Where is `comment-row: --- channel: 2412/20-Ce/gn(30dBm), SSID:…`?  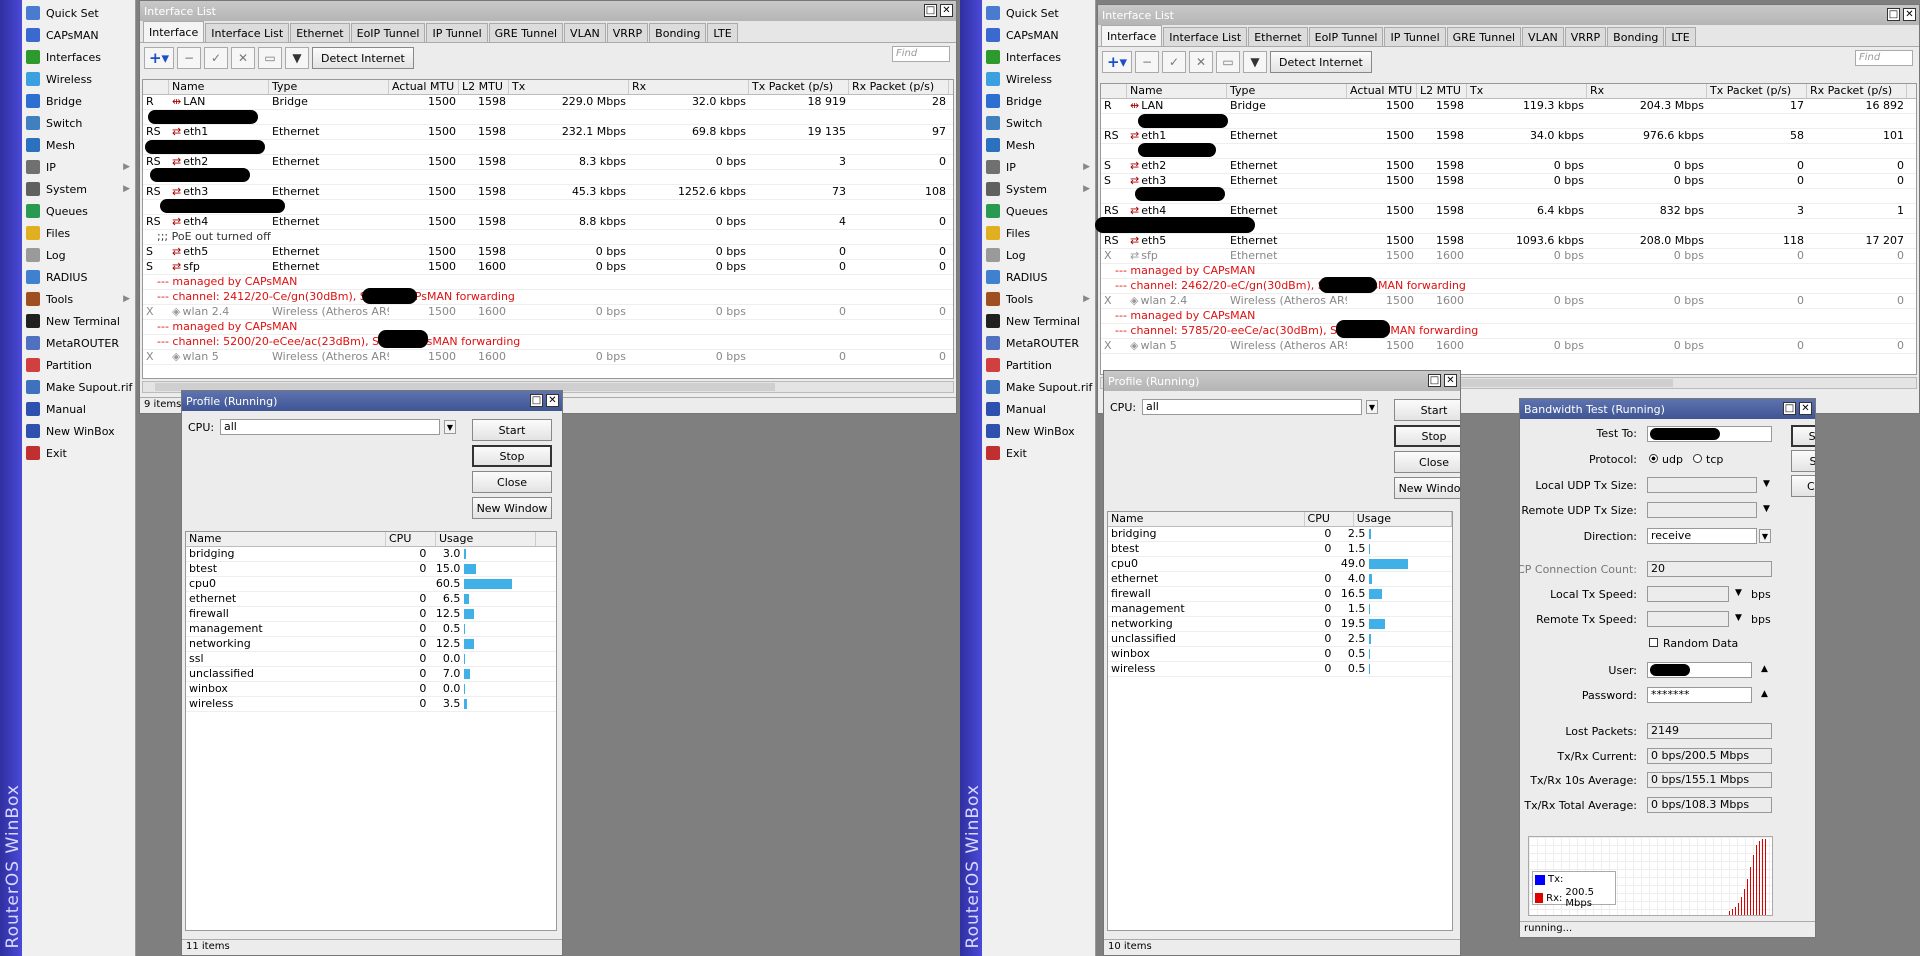 comment-row: --- channel: 2412/20-Ce/gn(30dBm), SSID:… is located at coordinates (548, 297).